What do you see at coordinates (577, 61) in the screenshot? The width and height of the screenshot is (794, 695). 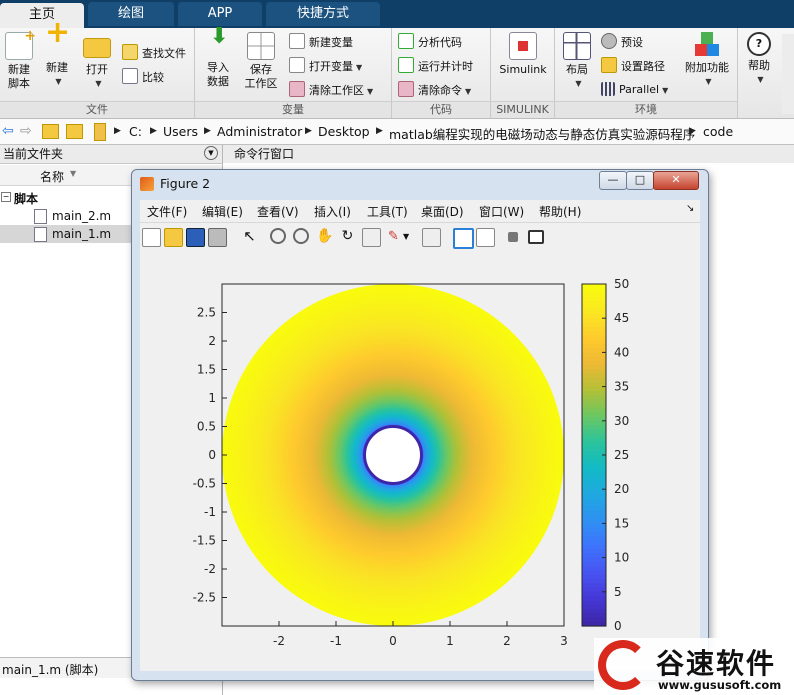 I see `layout-button: 布局 ▼` at bounding box center [577, 61].